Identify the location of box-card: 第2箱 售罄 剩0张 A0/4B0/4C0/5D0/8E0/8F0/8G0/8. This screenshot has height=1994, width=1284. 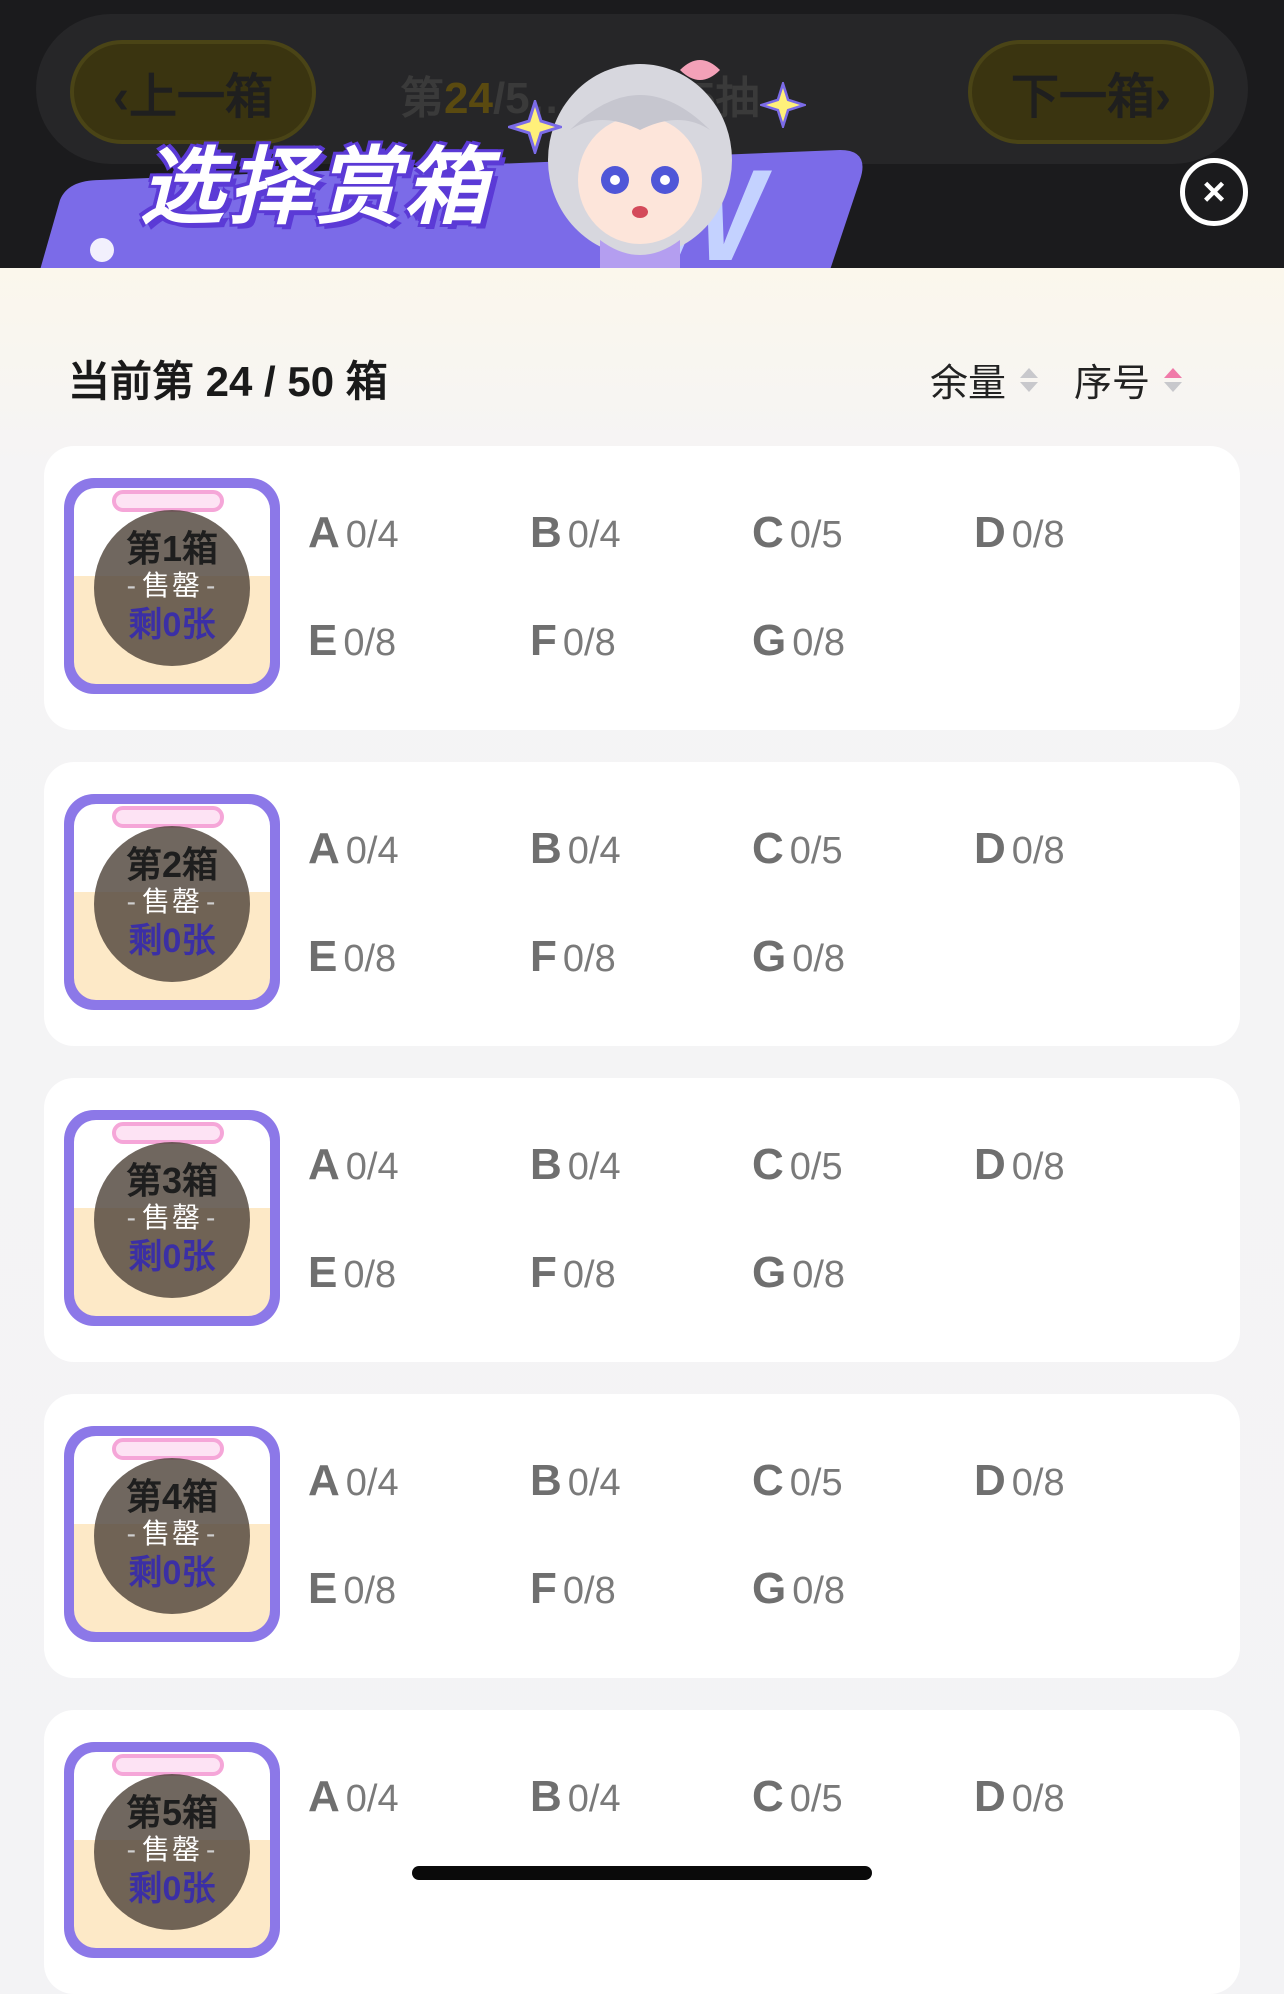
(642, 904).